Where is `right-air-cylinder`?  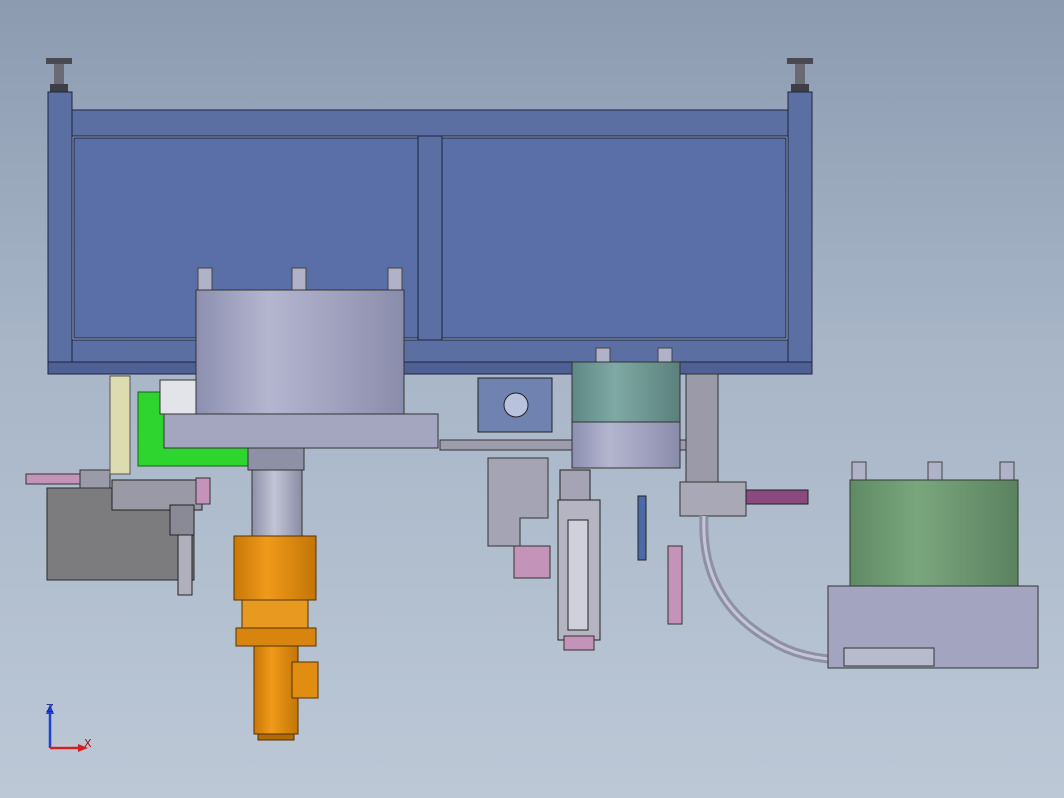
right-air-cylinder is located at coordinates (777, 497).